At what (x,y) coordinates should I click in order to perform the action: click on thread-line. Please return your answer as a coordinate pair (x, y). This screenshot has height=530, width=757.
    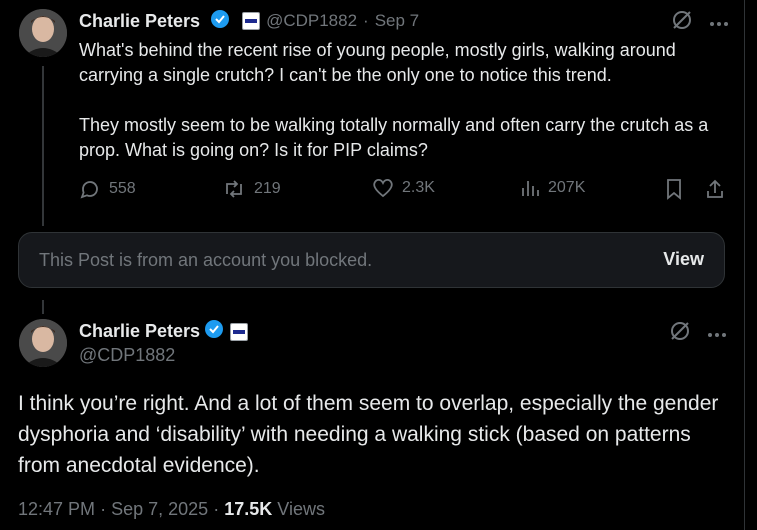
    Looking at the image, I should click on (43, 146).